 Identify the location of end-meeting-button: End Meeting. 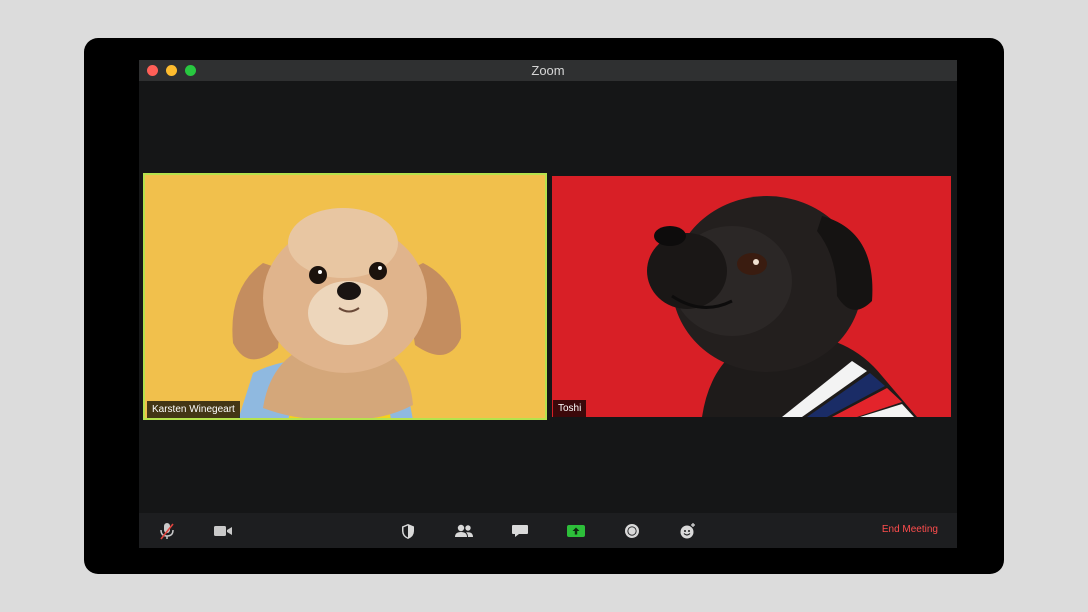
(910, 529).